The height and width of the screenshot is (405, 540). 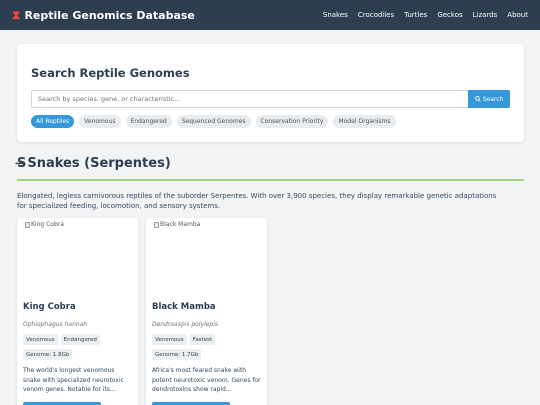 What do you see at coordinates (55, 324) in the screenshot?
I see `scientific-name: Ophiophagus hannah` at bounding box center [55, 324].